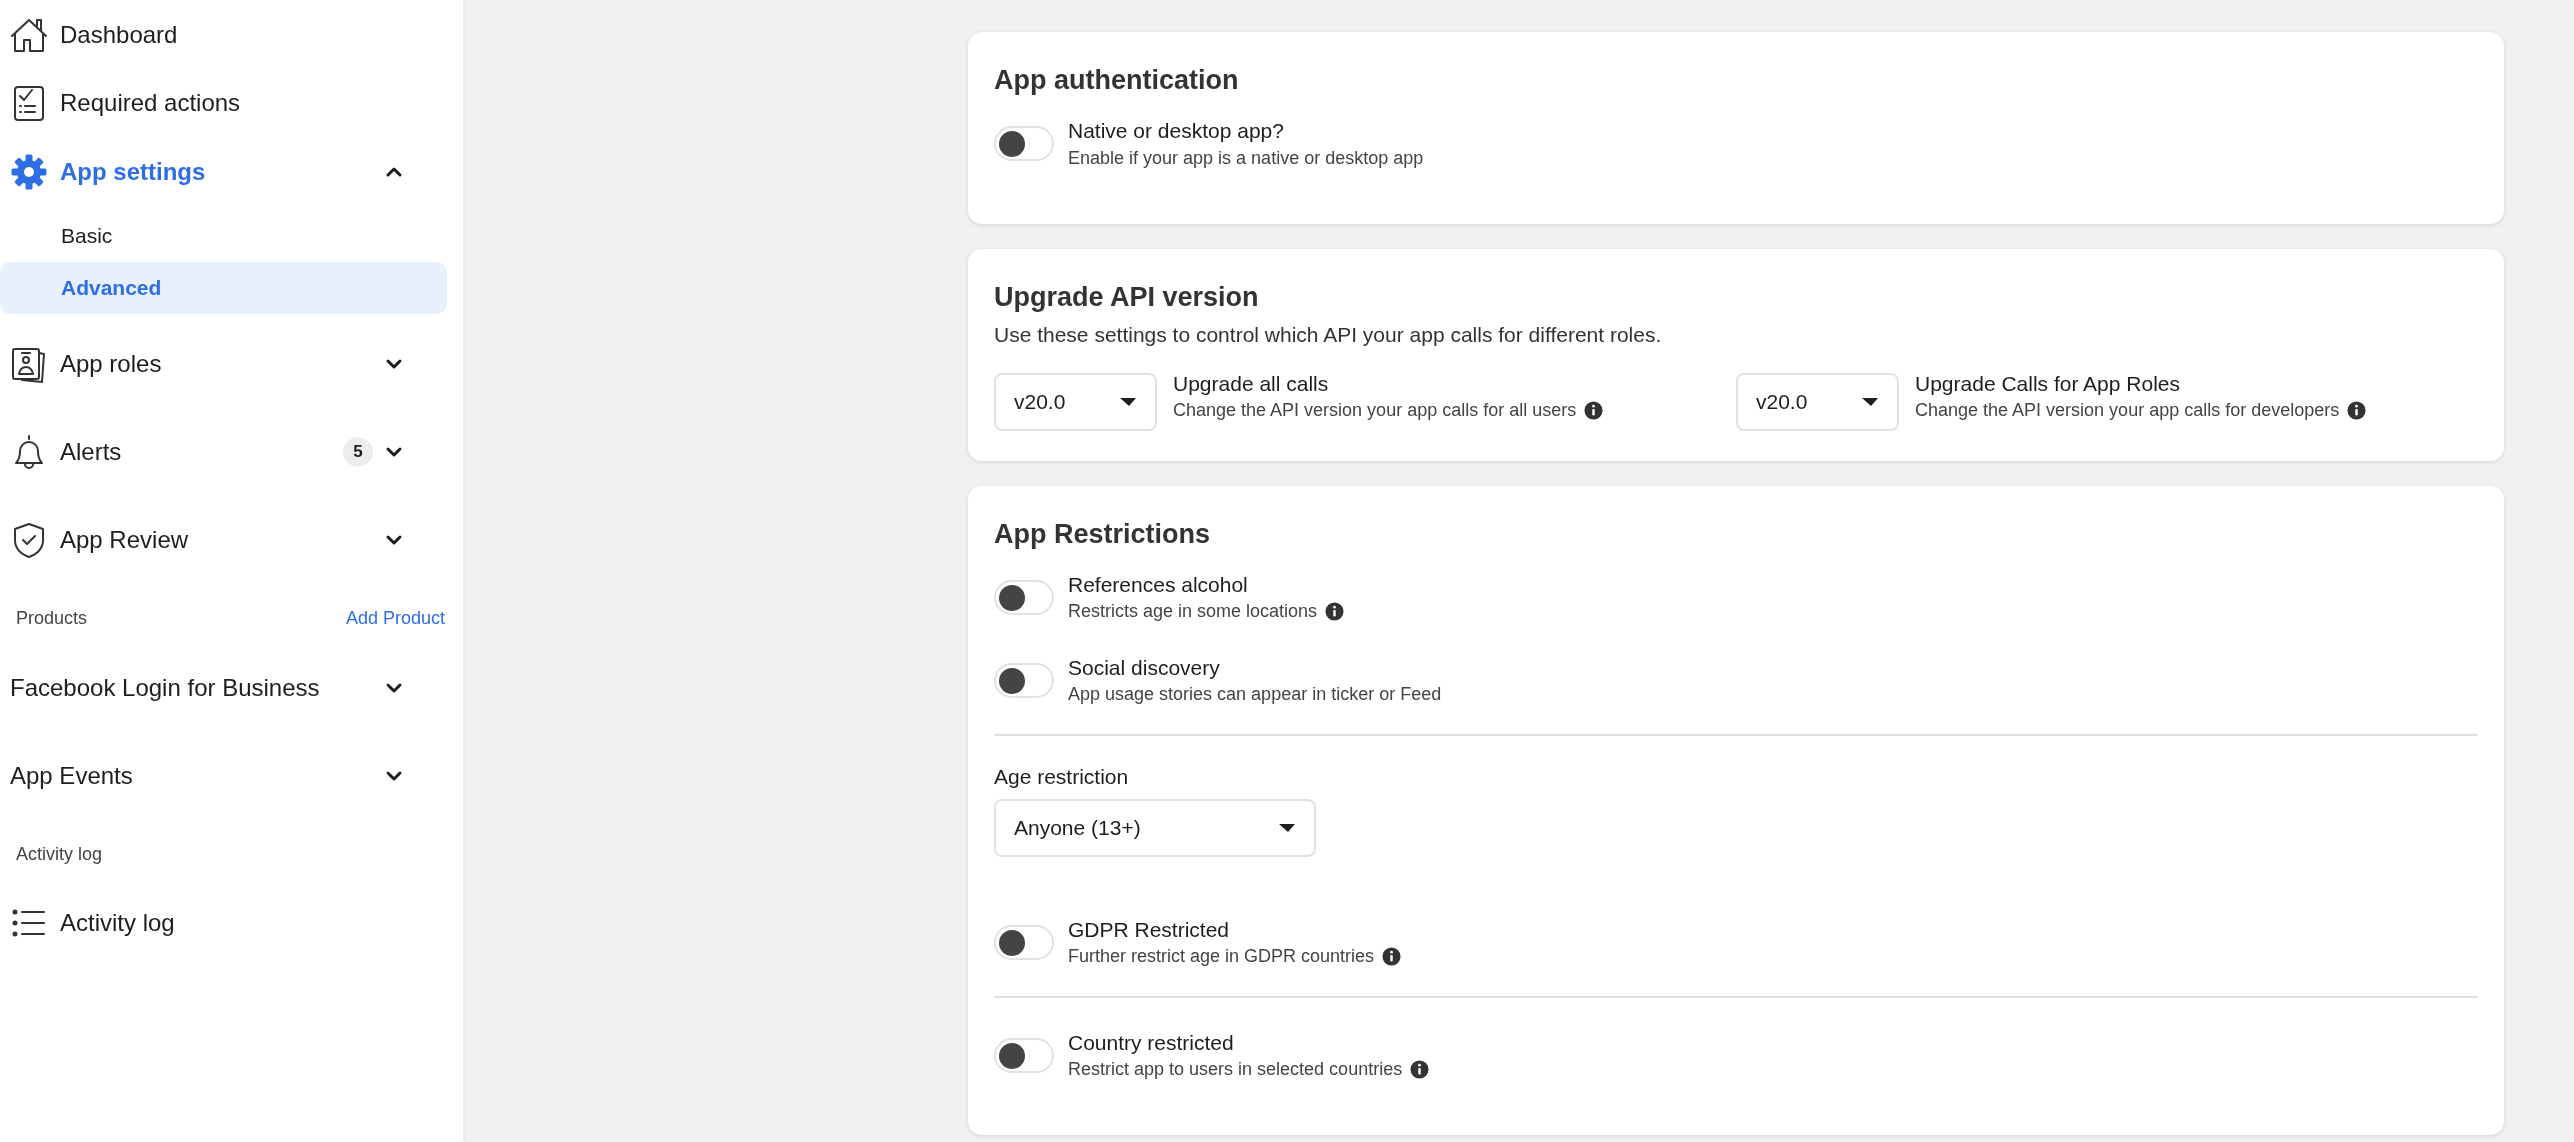 This screenshot has height=1142, width=2574. I want to click on setting-description: Change the API version your app calls for developers, so click(2127, 410).